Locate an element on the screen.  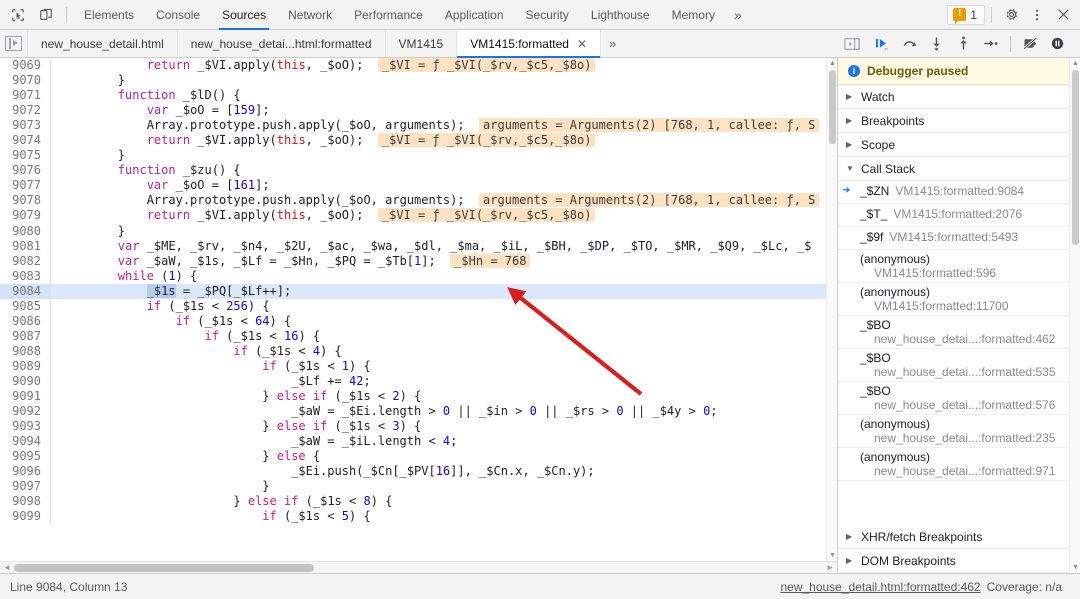
line-number: 9094 is located at coordinates (25, 442).